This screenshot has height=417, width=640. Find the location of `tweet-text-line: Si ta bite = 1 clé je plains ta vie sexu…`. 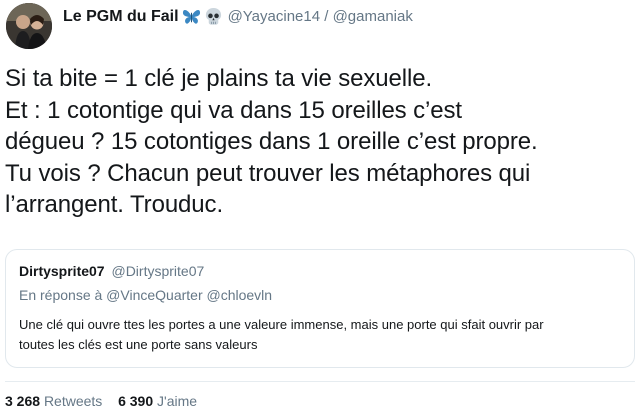

tweet-text-line: Si ta bite = 1 clé je plains ta vie sexu… is located at coordinates (219, 78).